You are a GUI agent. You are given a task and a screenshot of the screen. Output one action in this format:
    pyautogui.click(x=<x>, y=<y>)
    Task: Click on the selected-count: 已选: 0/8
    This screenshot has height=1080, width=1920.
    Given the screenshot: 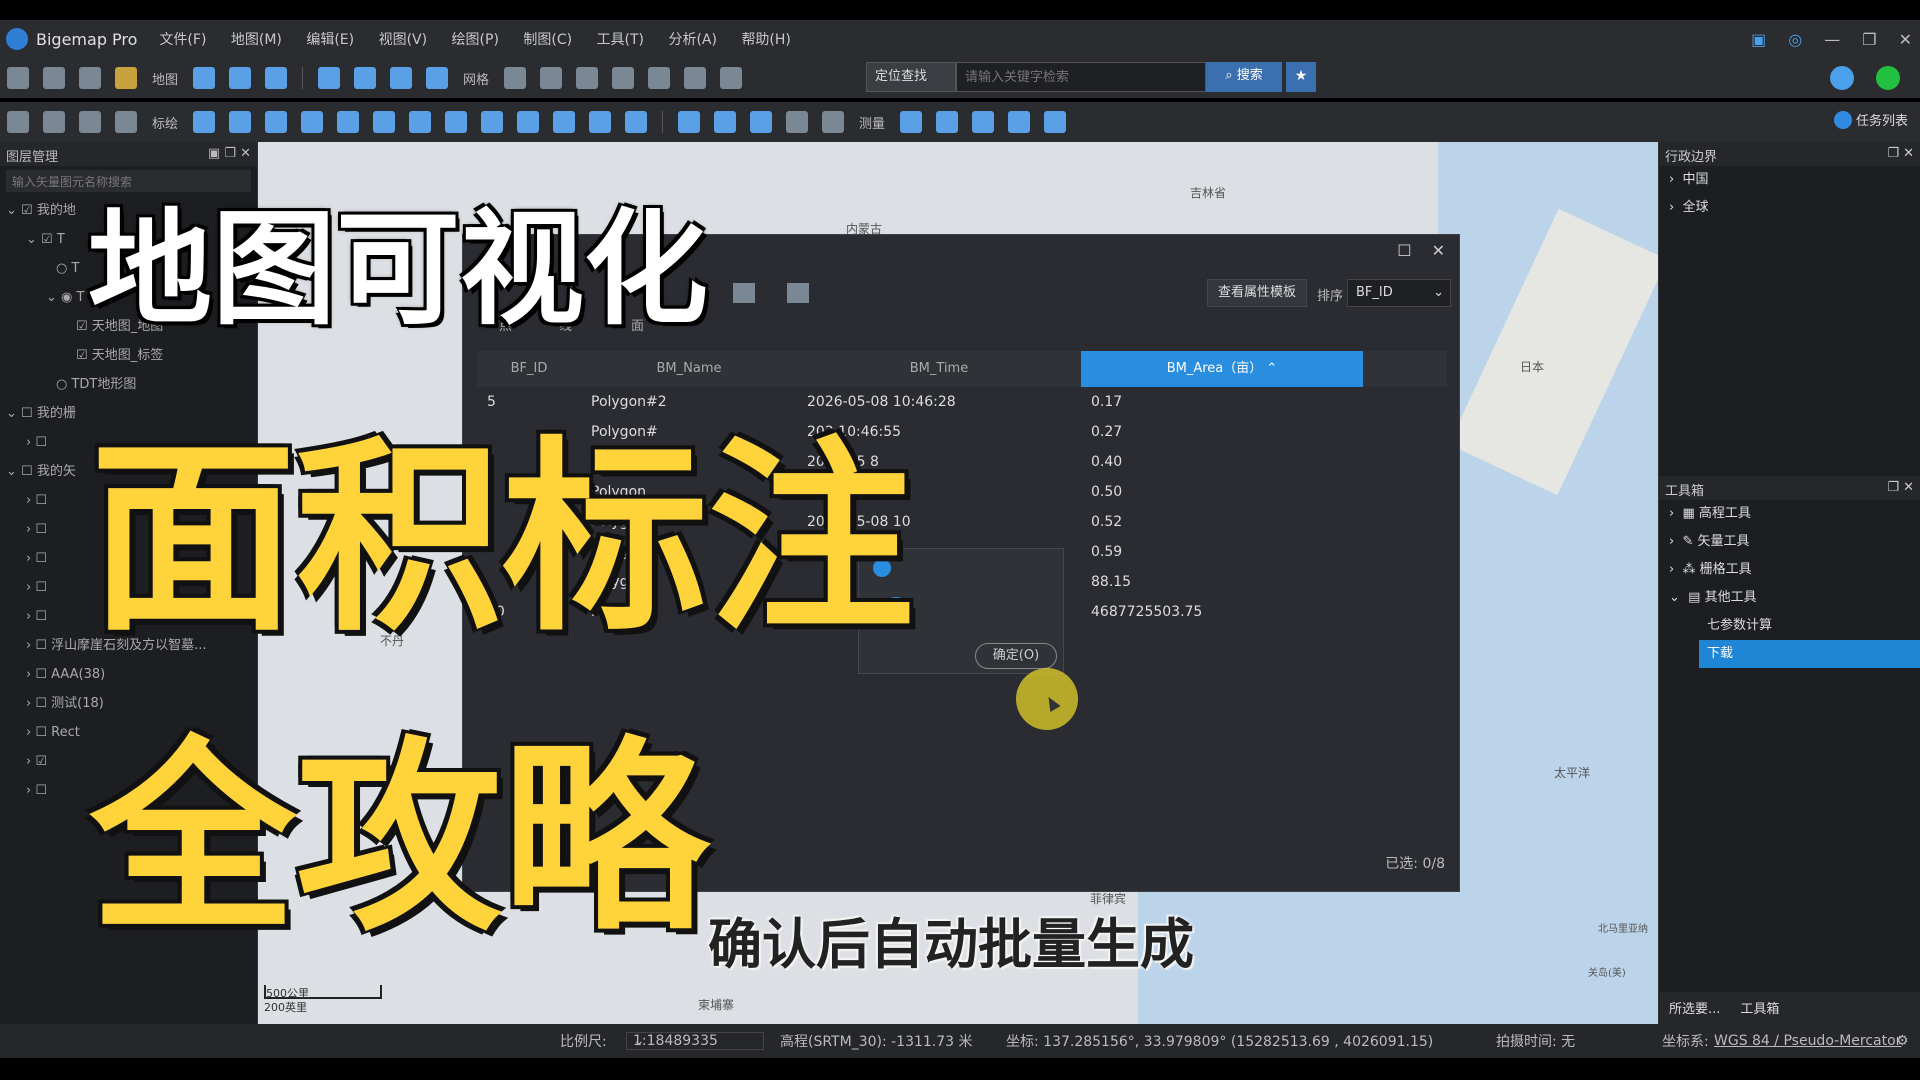 What is the action you would take?
    pyautogui.click(x=1415, y=864)
    